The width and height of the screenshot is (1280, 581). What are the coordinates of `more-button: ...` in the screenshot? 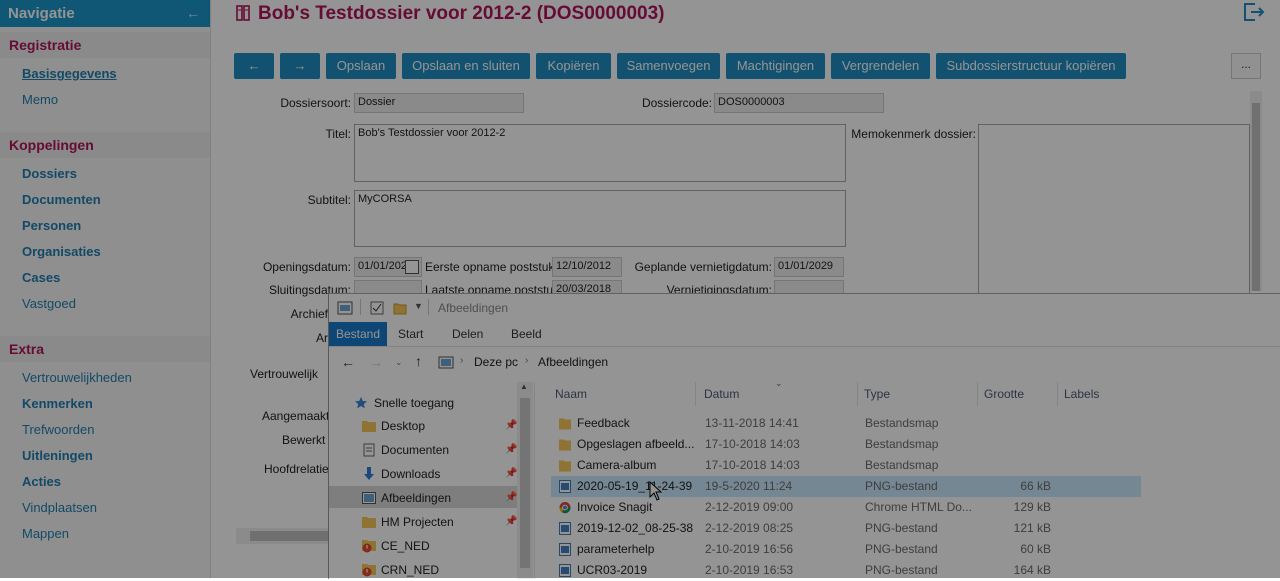 It's located at (1246, 66).